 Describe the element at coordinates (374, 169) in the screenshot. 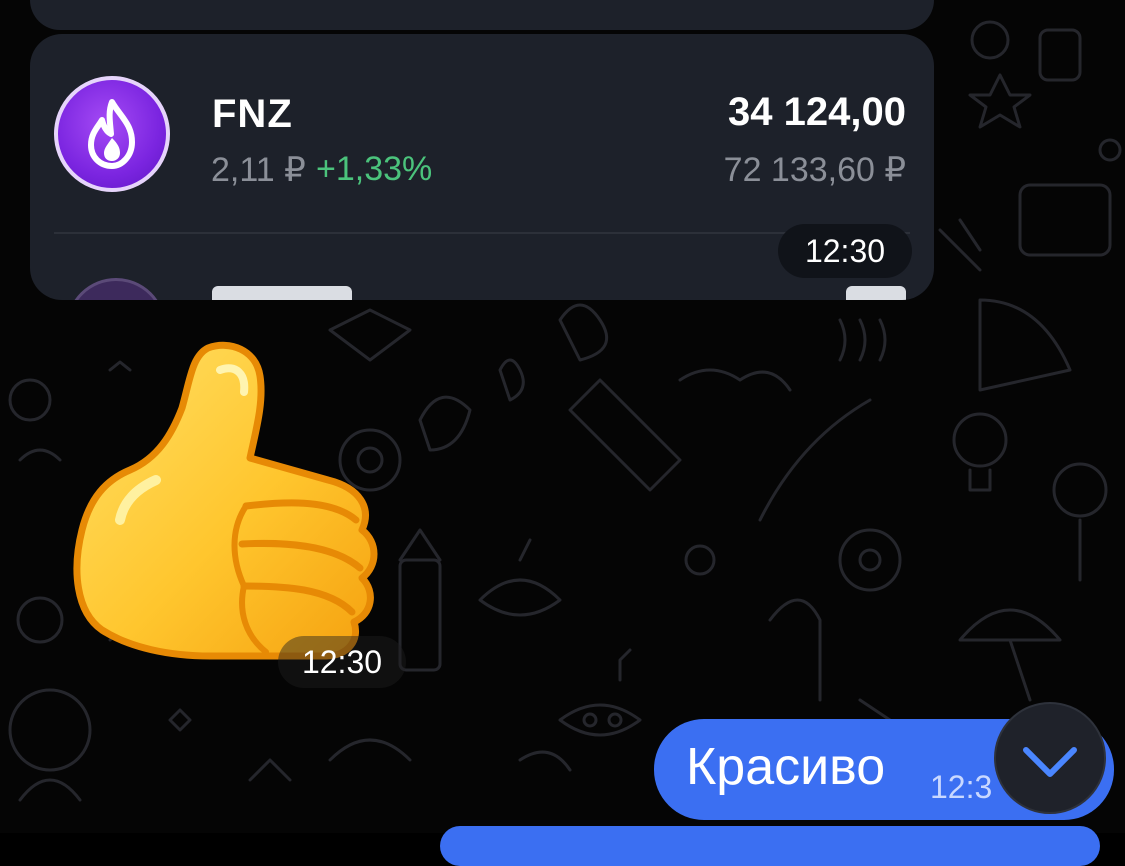

I see `asset-change: +1,33%` at that location.